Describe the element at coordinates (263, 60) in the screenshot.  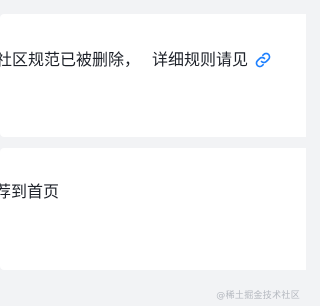
I see `link-icon` at that location.